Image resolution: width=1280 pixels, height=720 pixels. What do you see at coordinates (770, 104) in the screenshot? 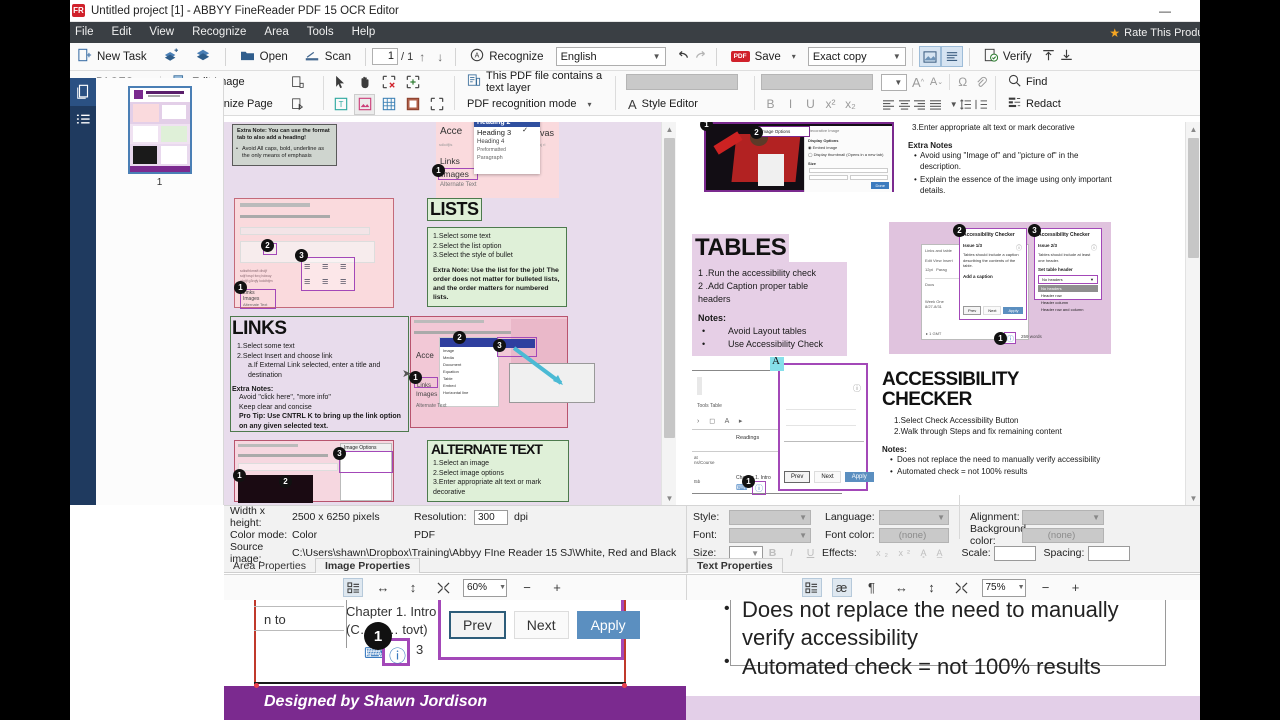
I see `bold-button: B` at bounding box center [770, 104].